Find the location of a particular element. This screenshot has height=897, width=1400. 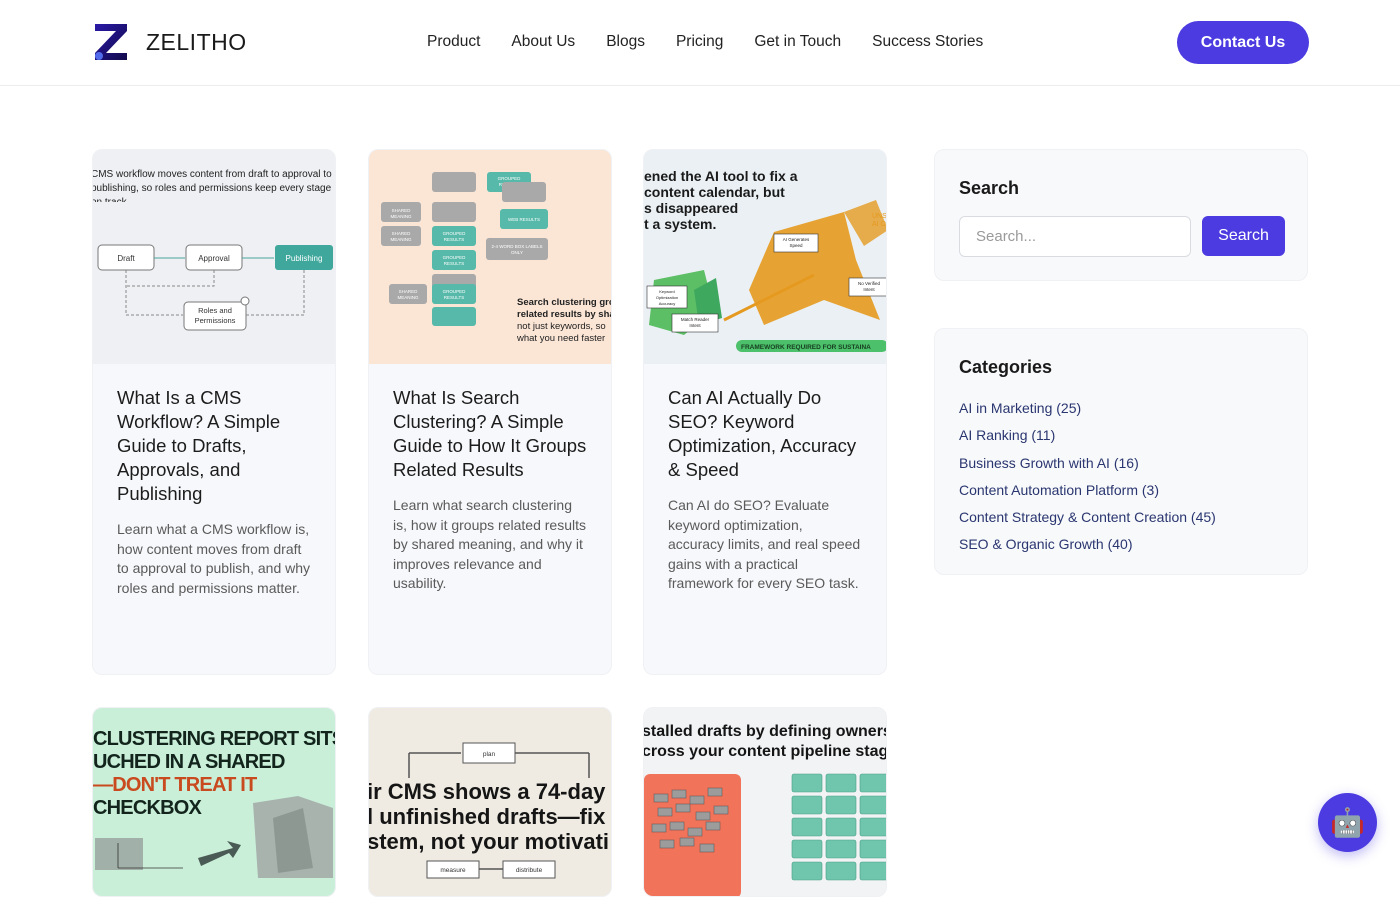

svg-text: stem, not your motivati is located at coordinates (489, 841).